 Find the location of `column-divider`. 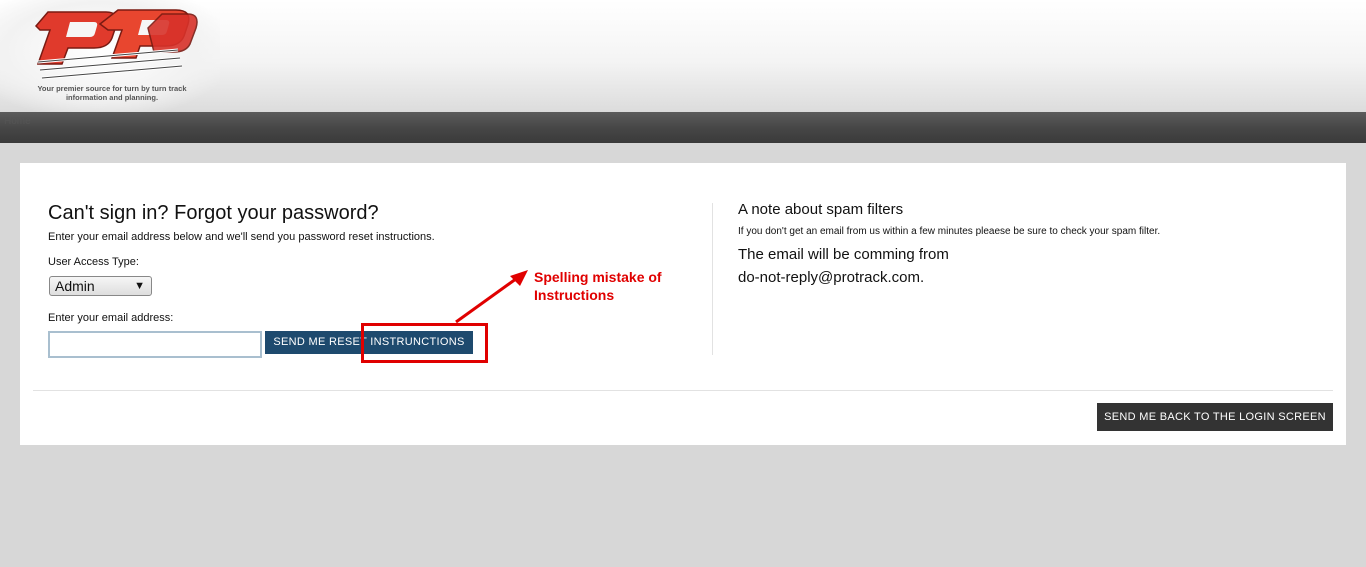

column-divider is located at coordinates (712, 279).